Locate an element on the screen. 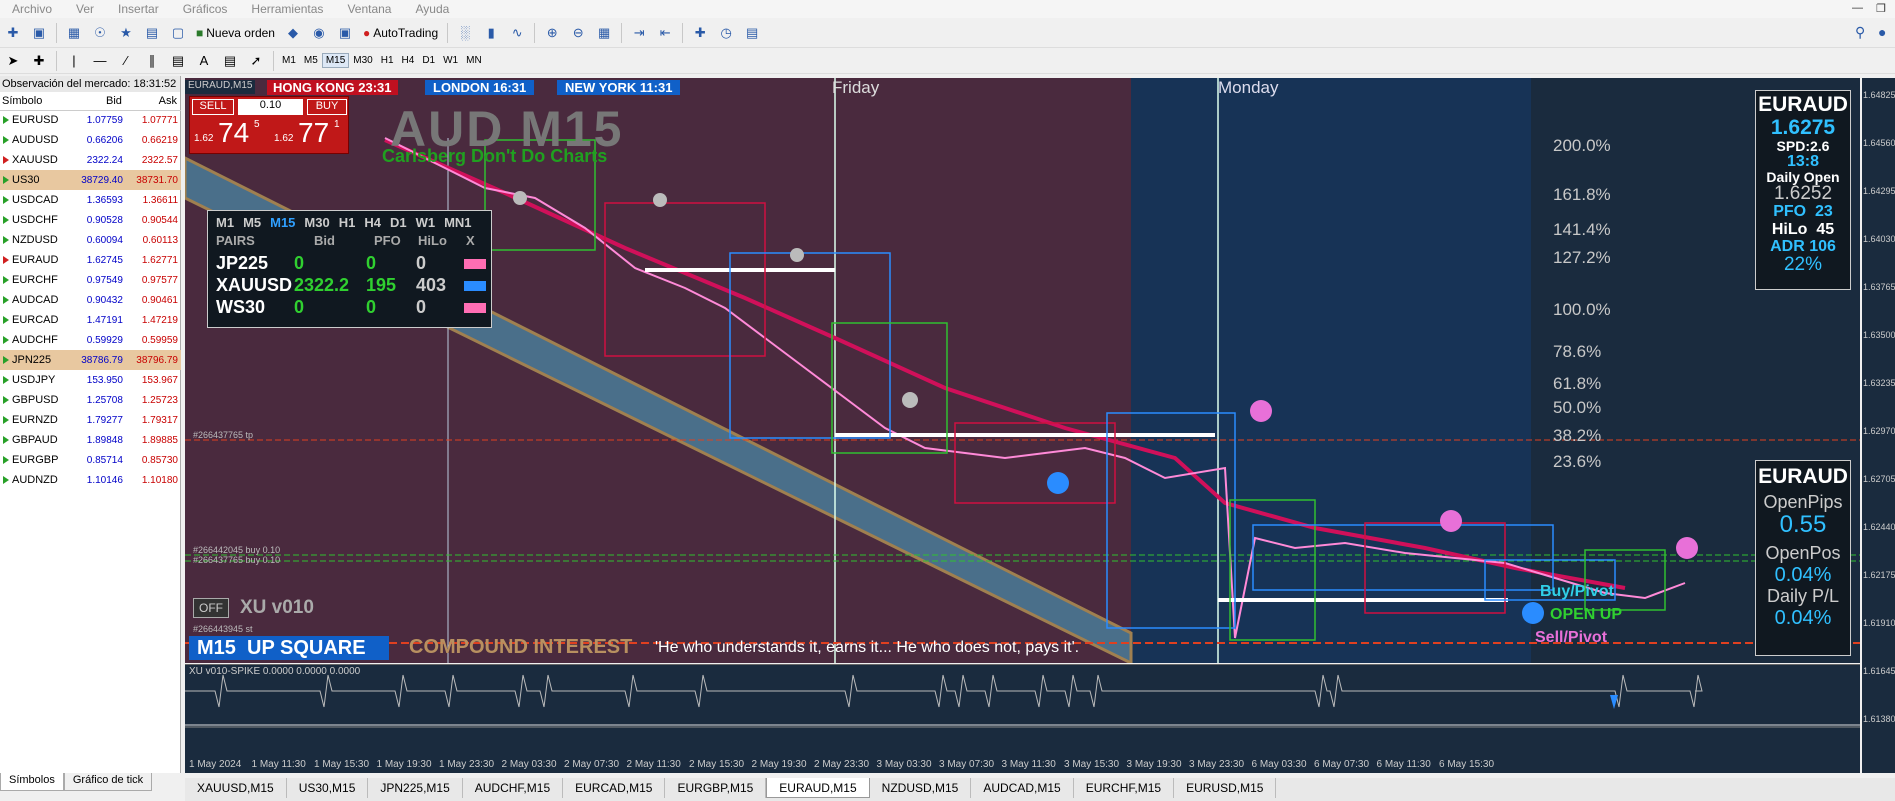  chart-tab: US30,M15 is located at coordinates (328, 788).